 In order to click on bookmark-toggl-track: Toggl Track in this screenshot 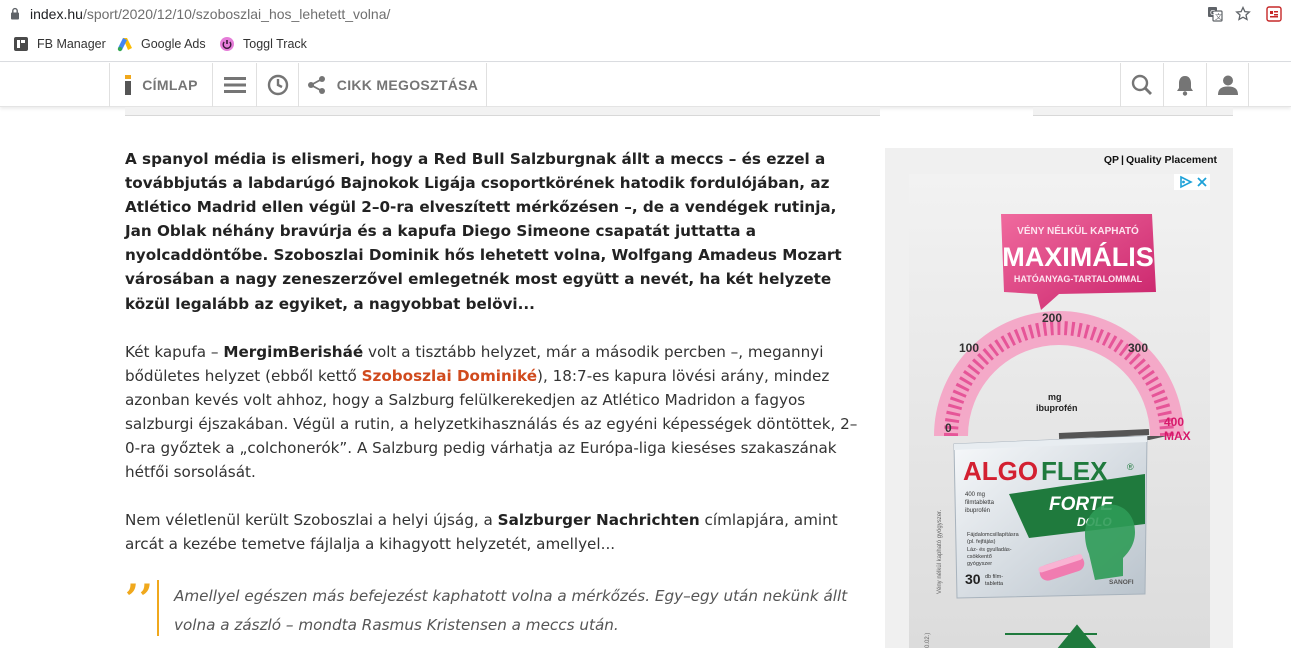, I will do `click(263, 44)`.